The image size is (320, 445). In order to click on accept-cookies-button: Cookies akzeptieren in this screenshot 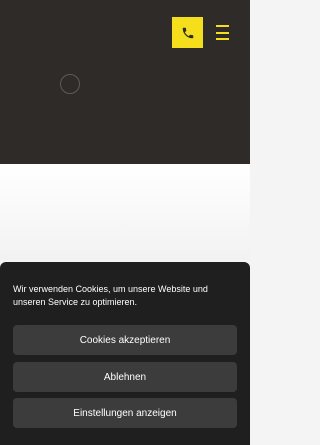, I will do `click(125, 340)`.